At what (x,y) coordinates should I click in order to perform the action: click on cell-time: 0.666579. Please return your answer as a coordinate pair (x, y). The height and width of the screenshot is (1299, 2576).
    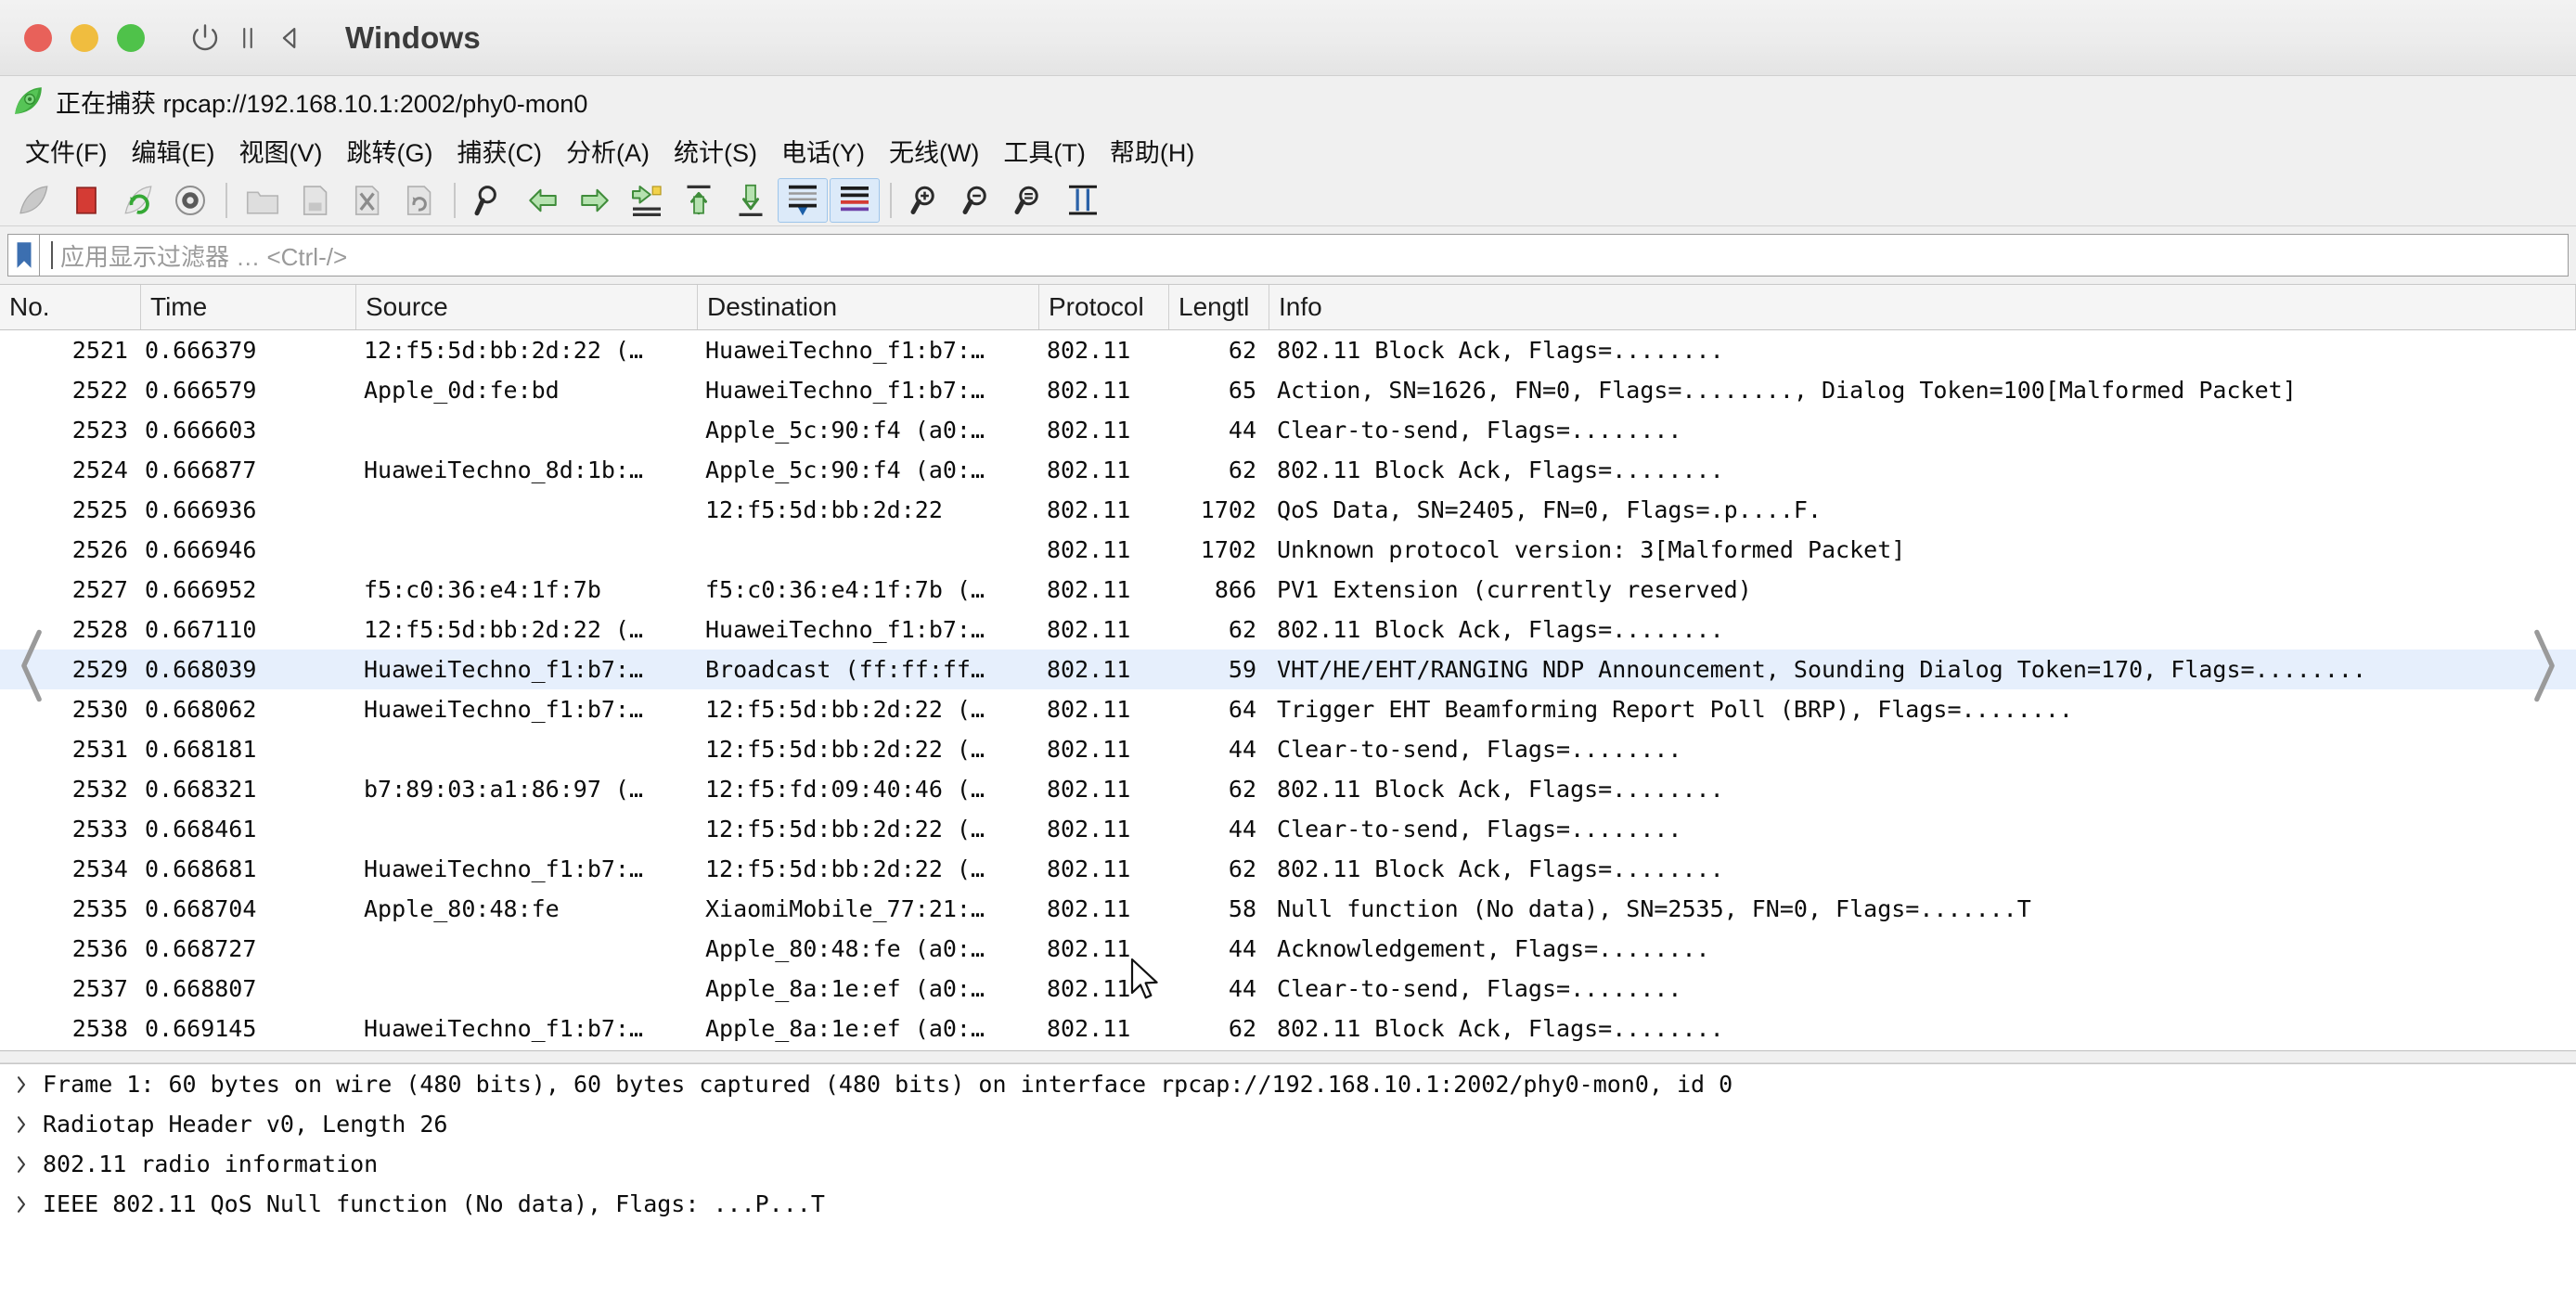
    Looking at the image, I should click on (201, 390).